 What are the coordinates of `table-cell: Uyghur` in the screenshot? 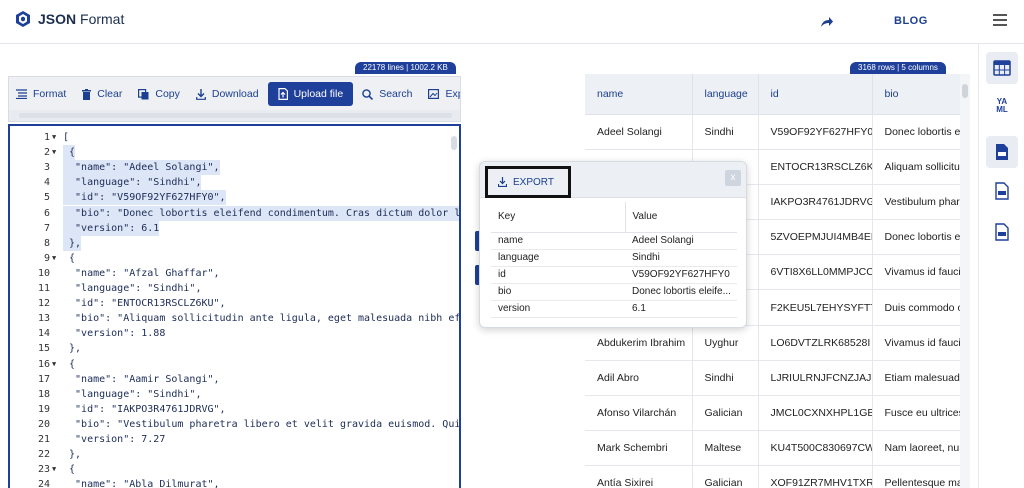 It's located at (725, 343).